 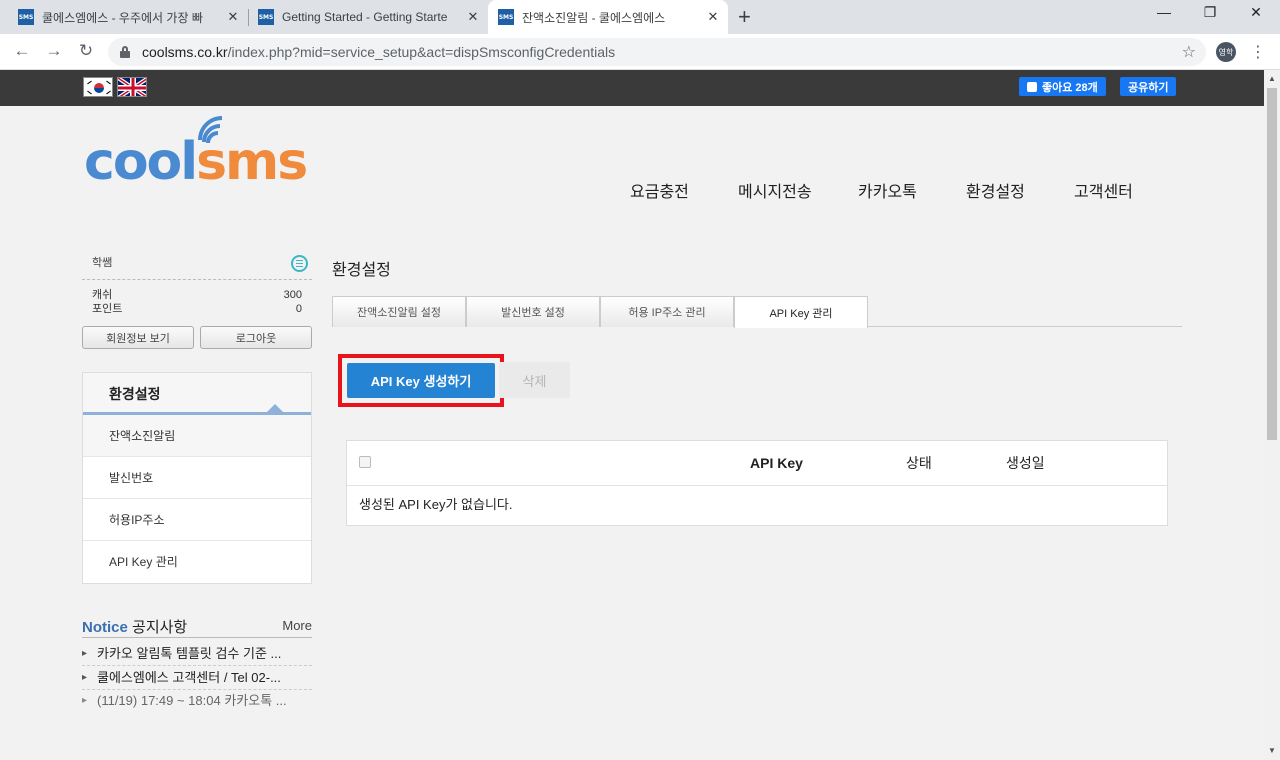 I want to click on gnb-item-send: 메시지전송, so click(x=775, y=190).